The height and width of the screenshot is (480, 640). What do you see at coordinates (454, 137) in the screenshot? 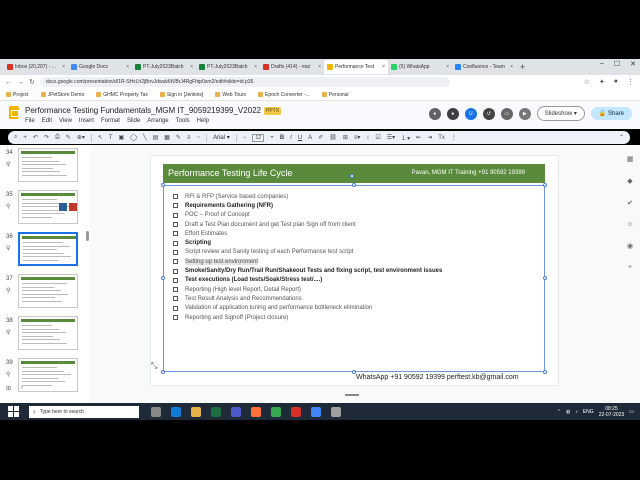
I see `more-options-icon: ⋮` at bounding box center [454, 137].